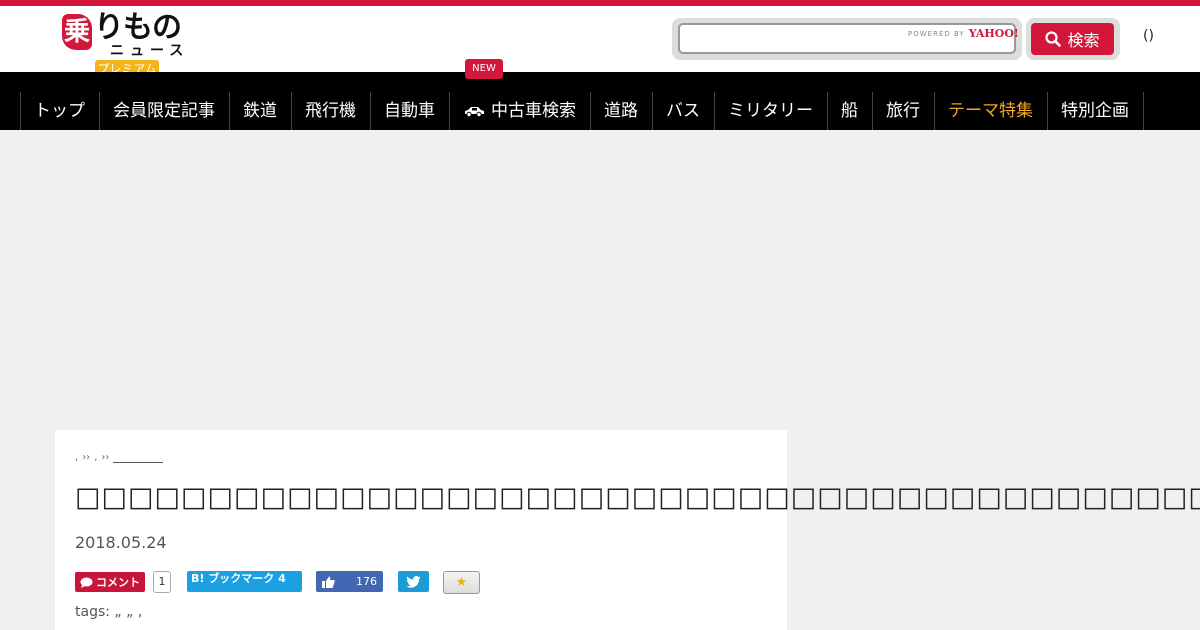 The width and height of the screenshot is (1200, 630). I want to click on article-tags: tags: „ „ ,, so click(109, 612).